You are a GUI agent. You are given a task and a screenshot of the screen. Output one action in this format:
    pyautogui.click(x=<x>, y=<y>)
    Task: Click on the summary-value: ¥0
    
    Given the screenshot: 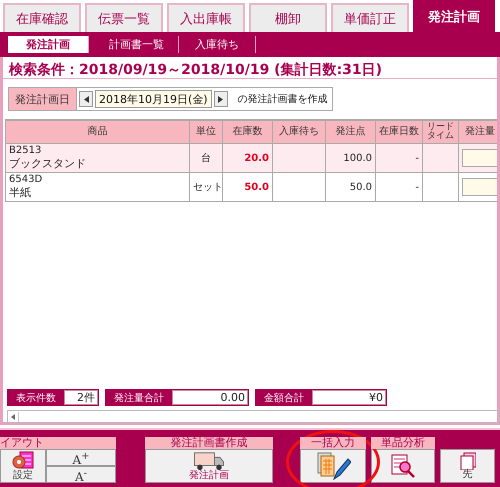 What is the action you would take?
    pyautogui.click(x=349, y=397)
    